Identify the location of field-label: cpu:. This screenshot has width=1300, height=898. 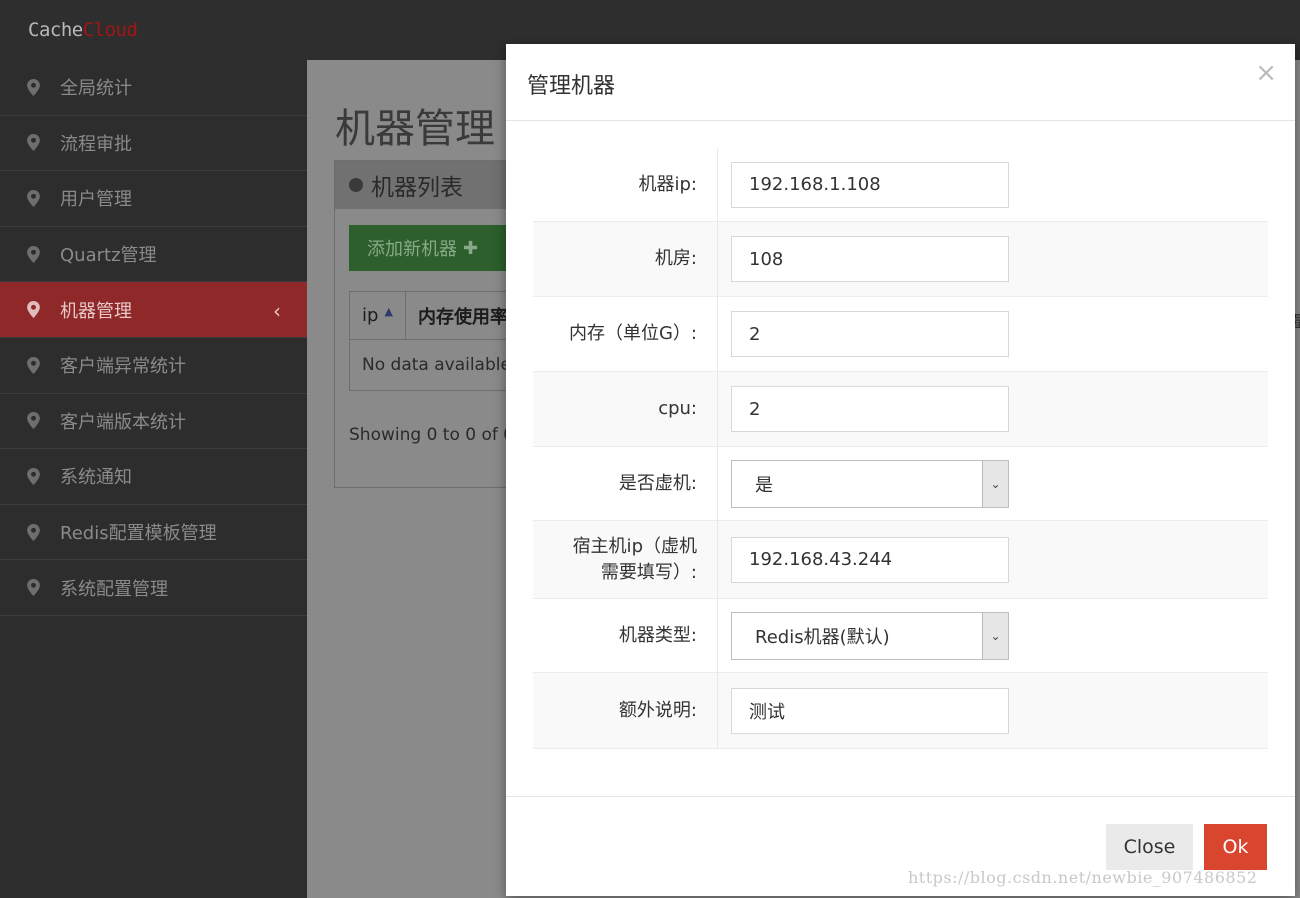
(625, 409).